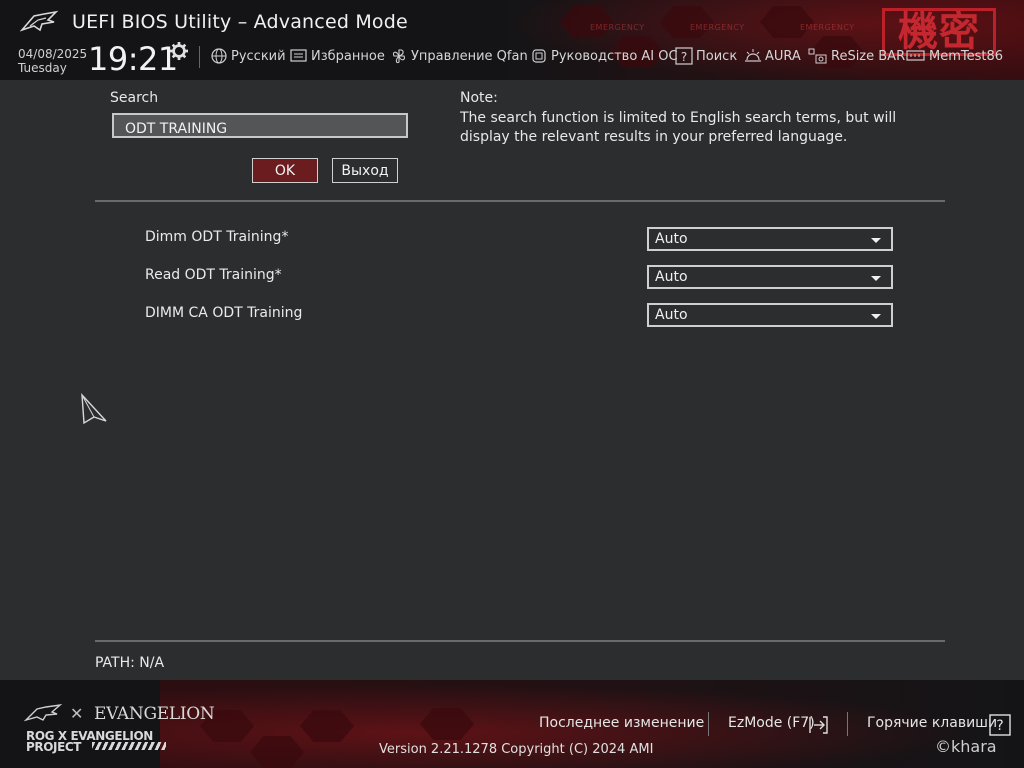  Describe the element at coordinates (520, 201) in the screenshot. I see `divider-top` at that location.